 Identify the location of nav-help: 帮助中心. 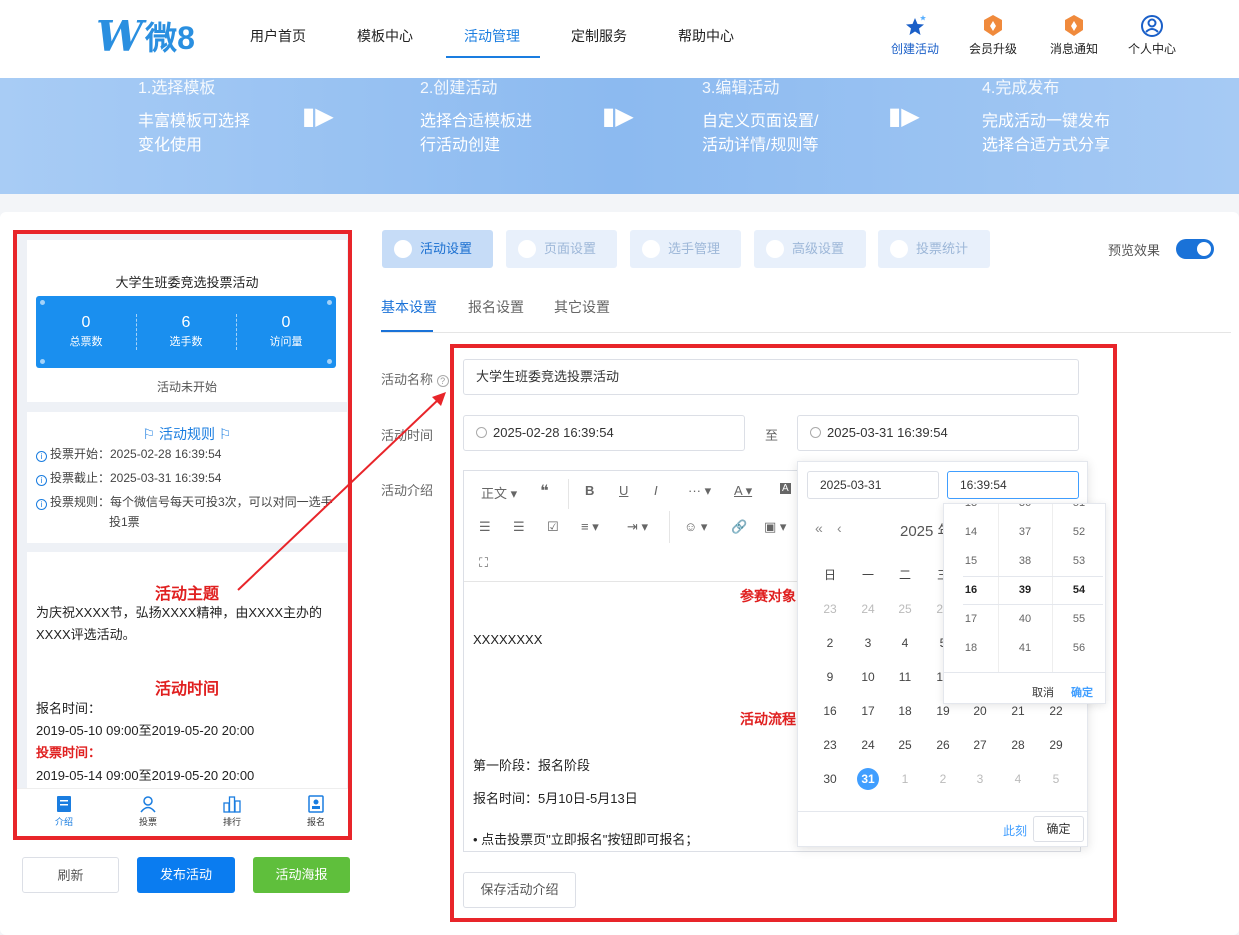
(706, 36).